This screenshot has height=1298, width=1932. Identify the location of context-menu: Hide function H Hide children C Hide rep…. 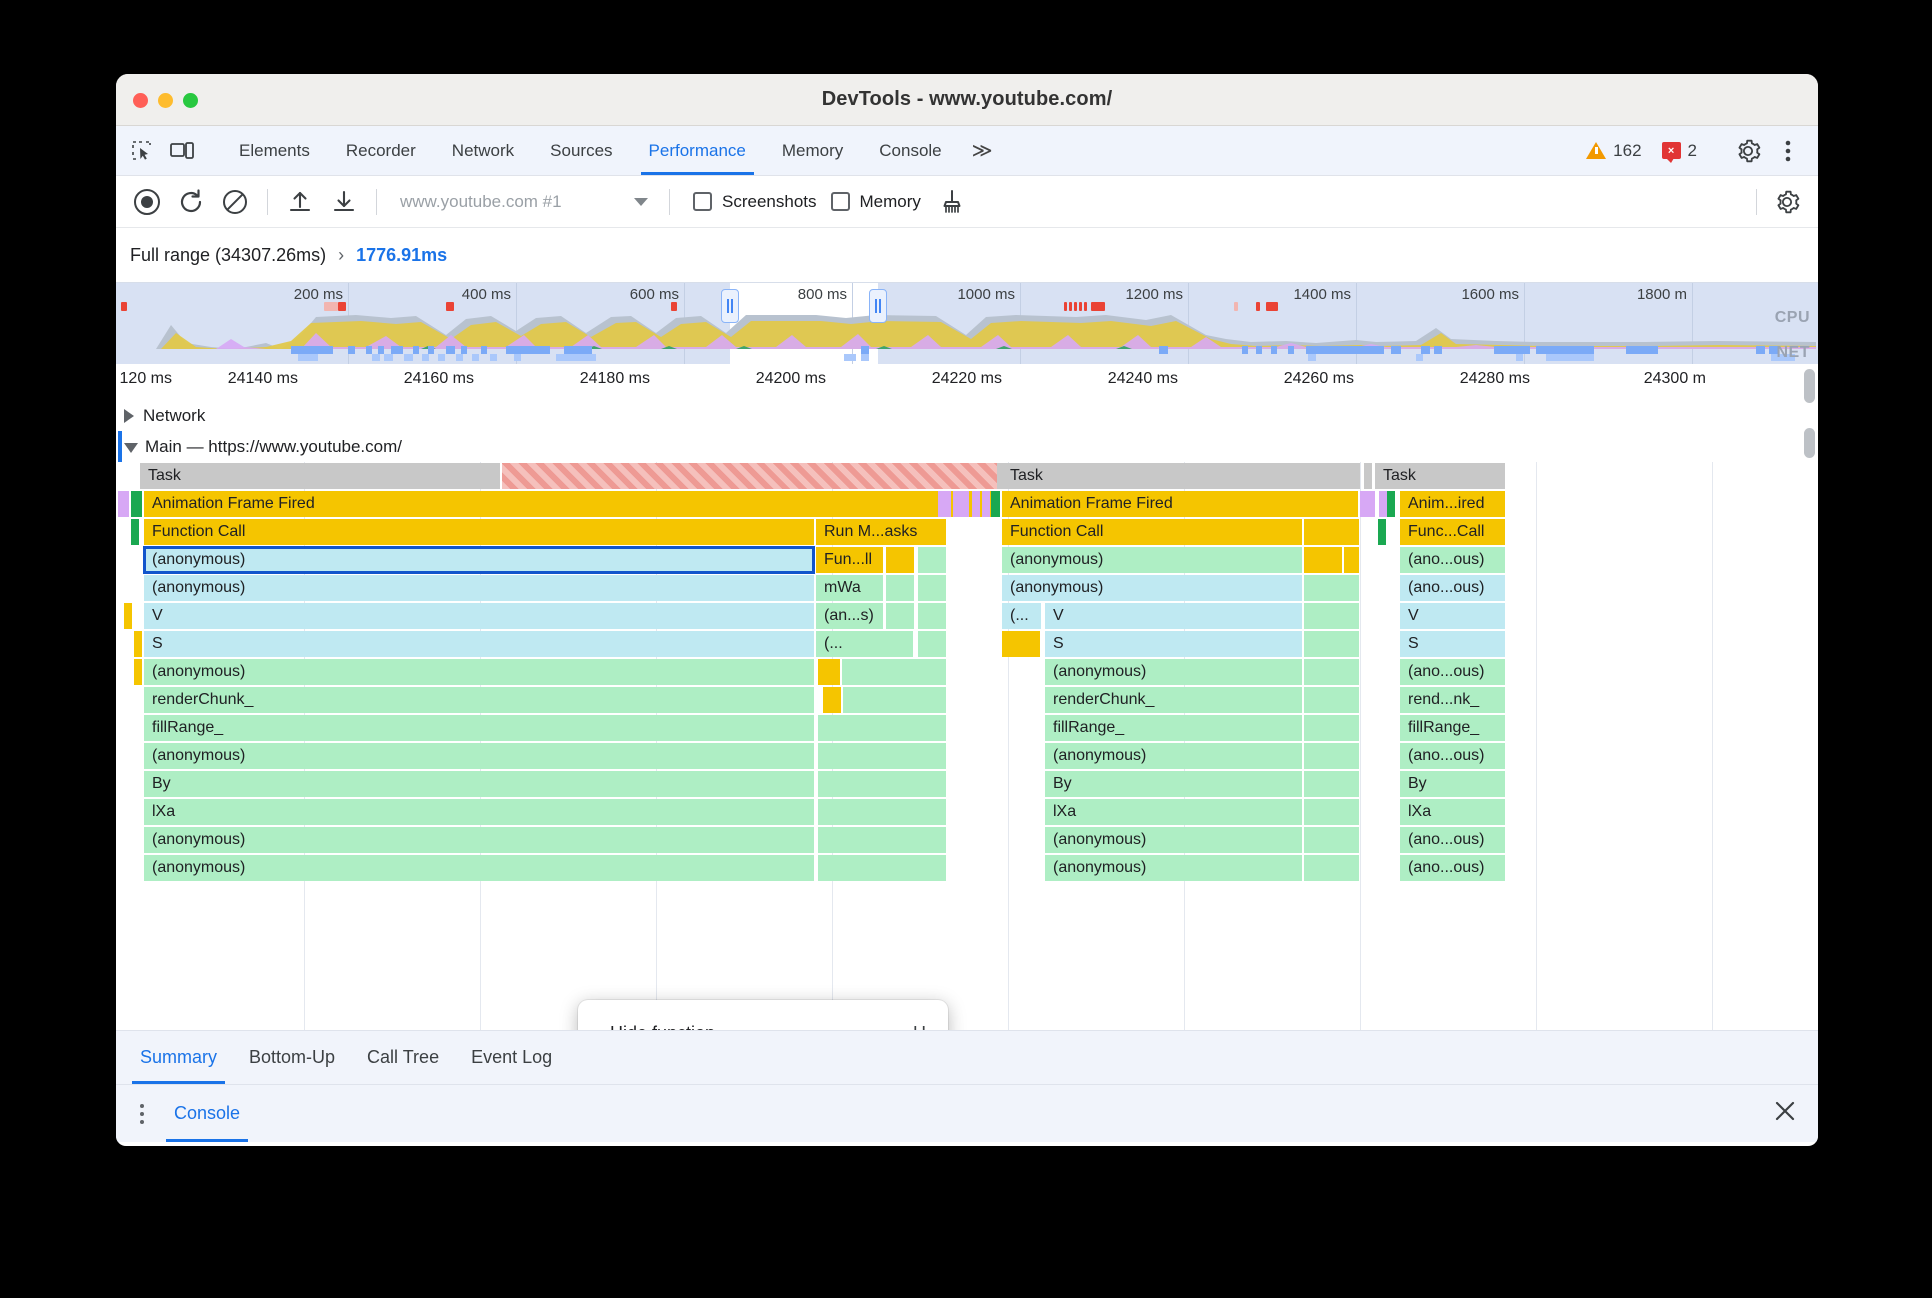
(763, 1015).